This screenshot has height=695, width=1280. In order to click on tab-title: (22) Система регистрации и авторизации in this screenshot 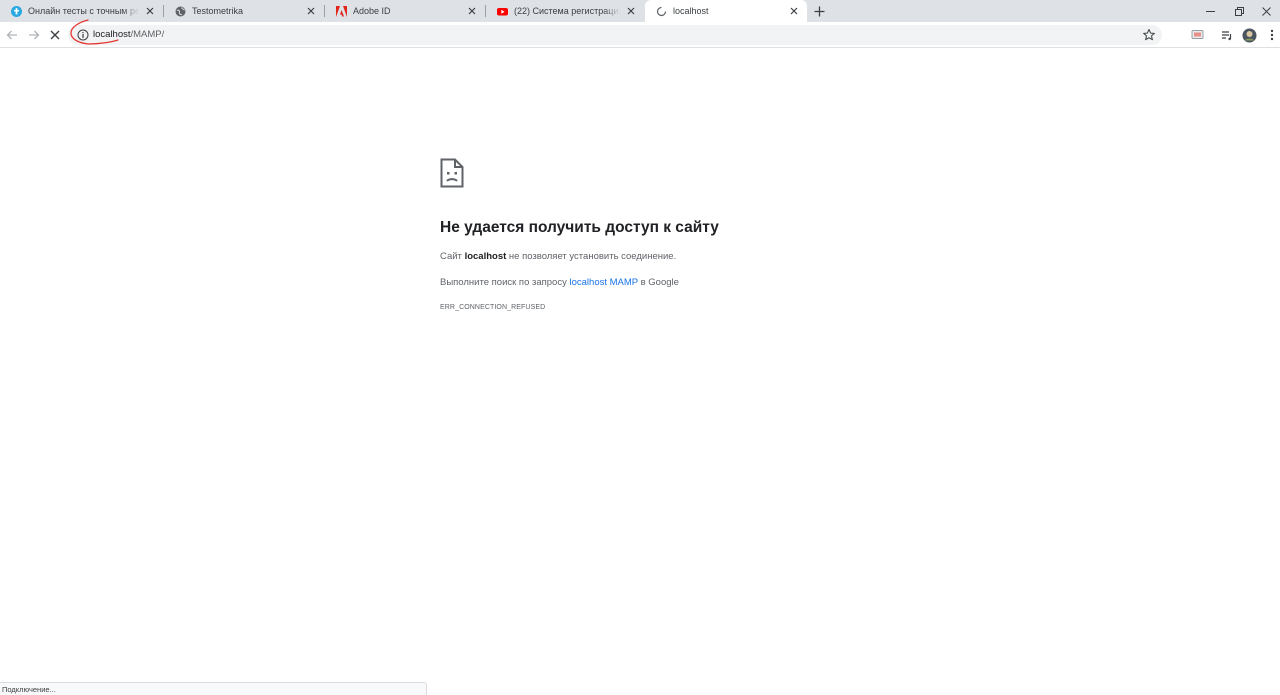, I will do `click(567, 11)`.